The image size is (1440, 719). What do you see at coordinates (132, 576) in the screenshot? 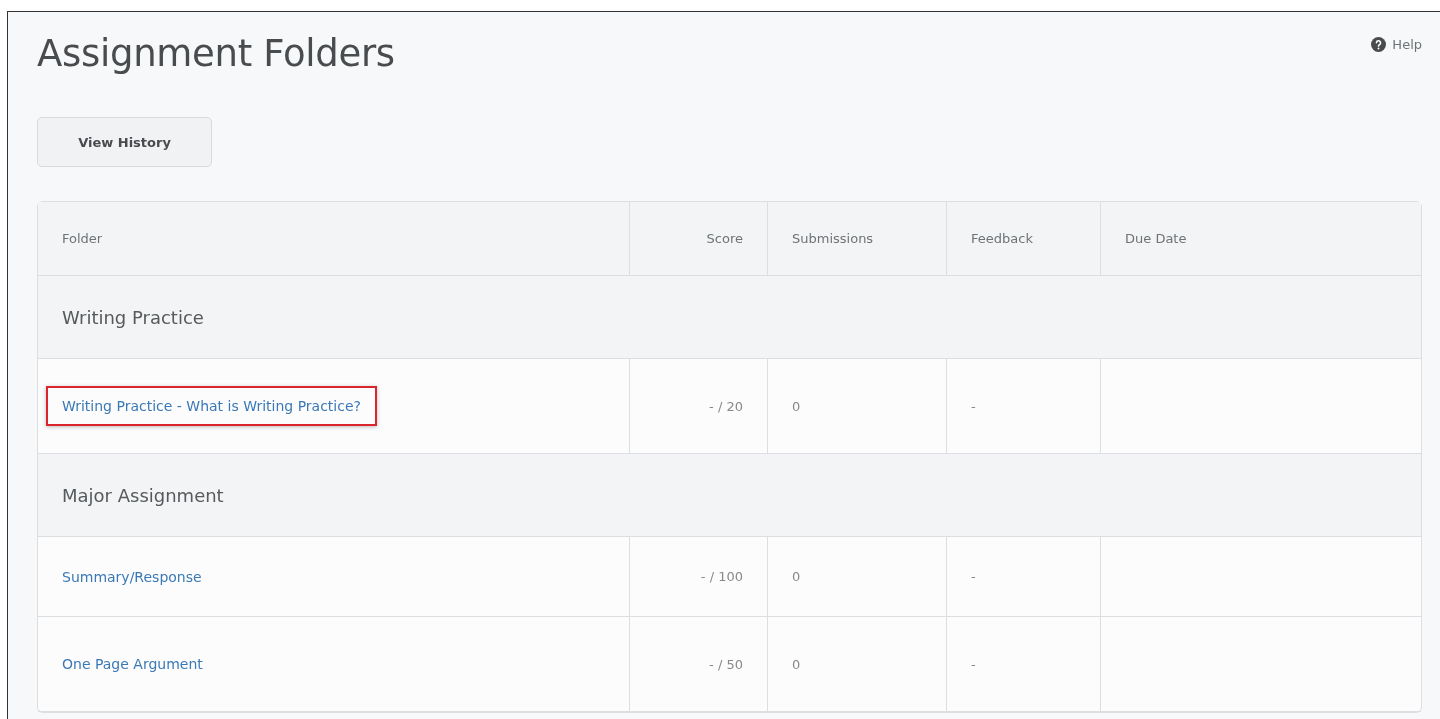
I see `folder-link: Summary/Response` at bounding box center [132, 576].